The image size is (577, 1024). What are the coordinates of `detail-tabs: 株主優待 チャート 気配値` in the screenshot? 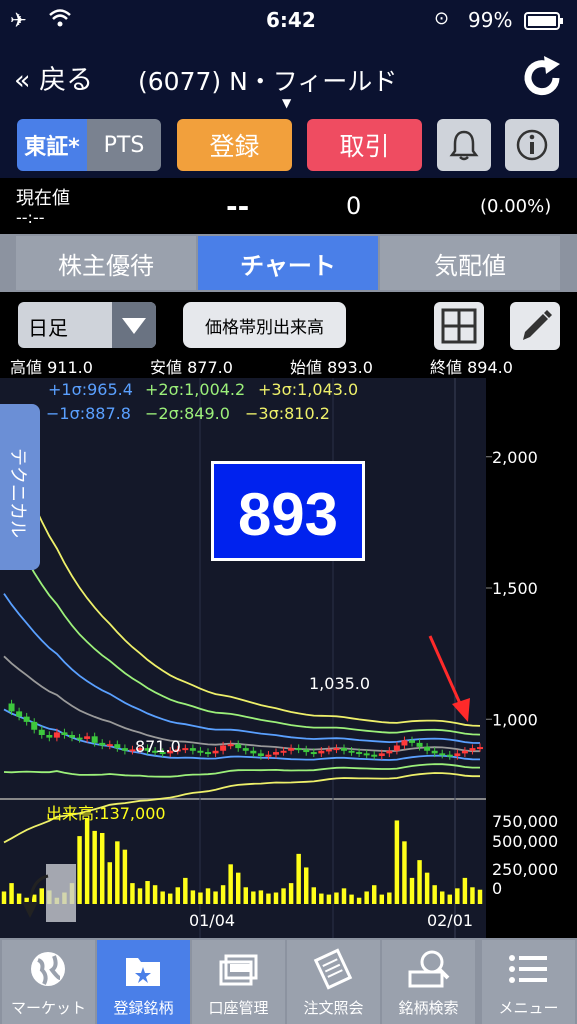 It's located at (288, 263).